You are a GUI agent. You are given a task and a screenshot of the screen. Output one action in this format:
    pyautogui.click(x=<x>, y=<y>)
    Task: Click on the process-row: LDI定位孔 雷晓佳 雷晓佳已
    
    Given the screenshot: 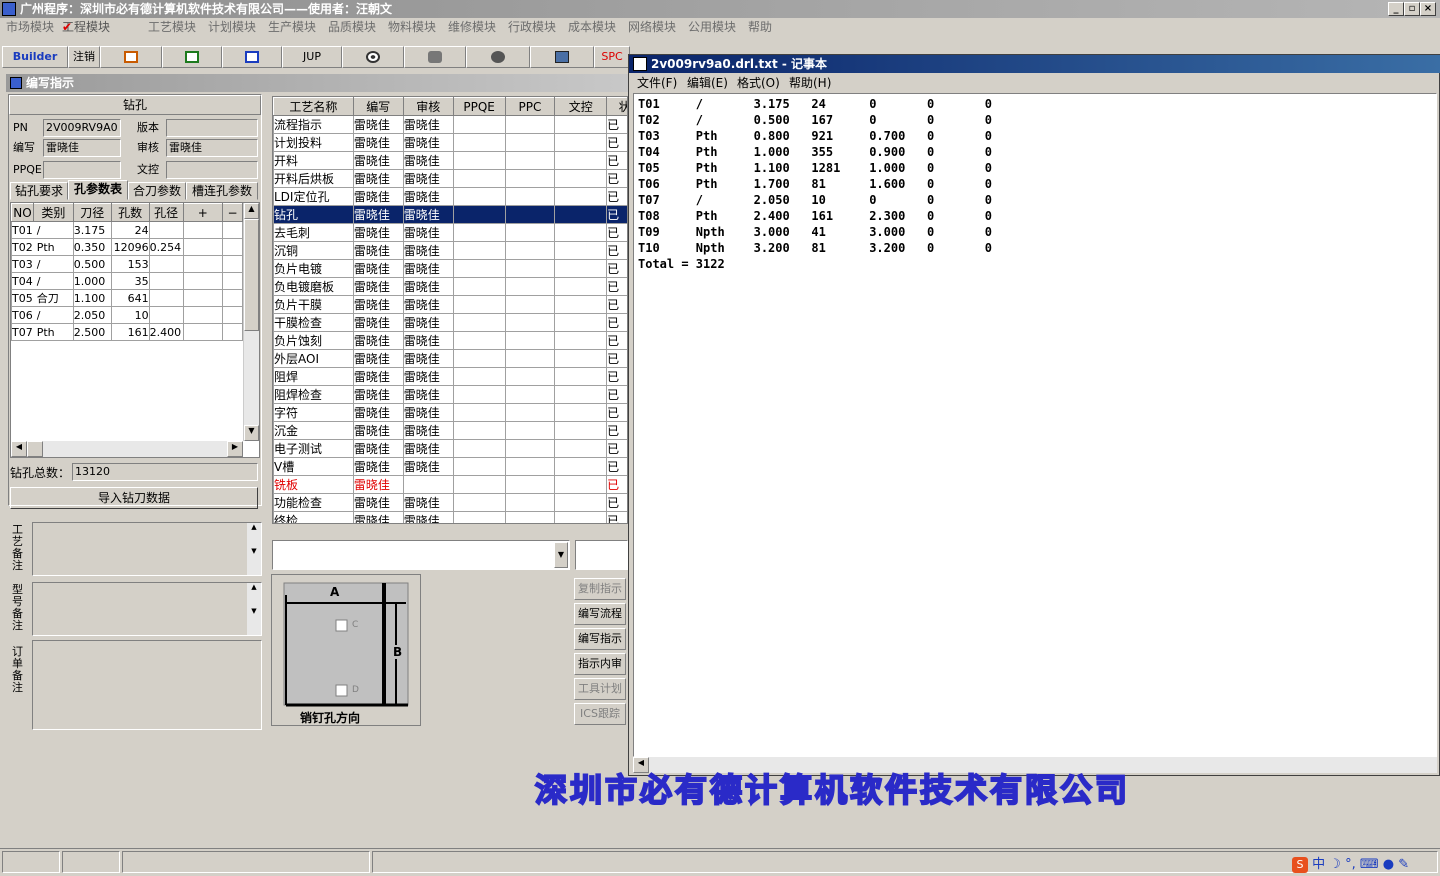 What is the action you would take?
    pyautogui.click(x=450, y=196)
    